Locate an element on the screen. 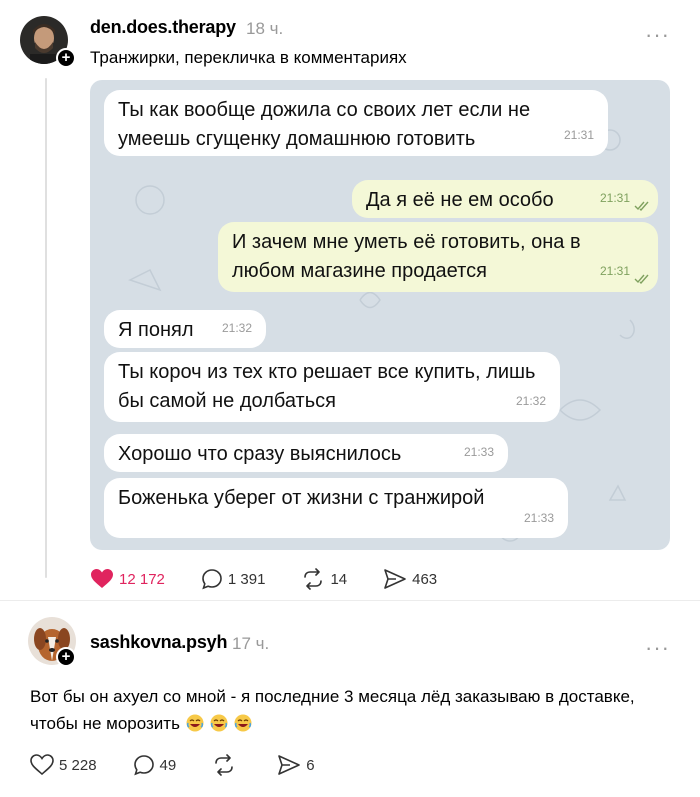  message-incoming: Я понял 21:32 is located at coordinates (185, 329).